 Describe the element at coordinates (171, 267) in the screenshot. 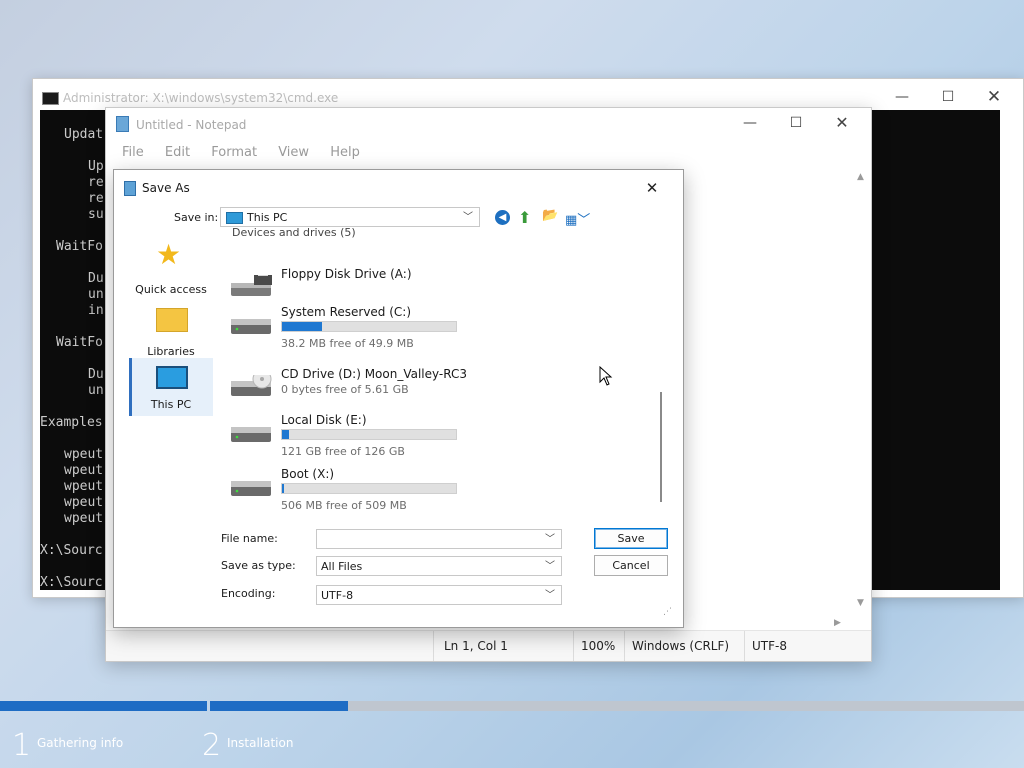

I see `place-quick-access: ★ Quick access` at that location.